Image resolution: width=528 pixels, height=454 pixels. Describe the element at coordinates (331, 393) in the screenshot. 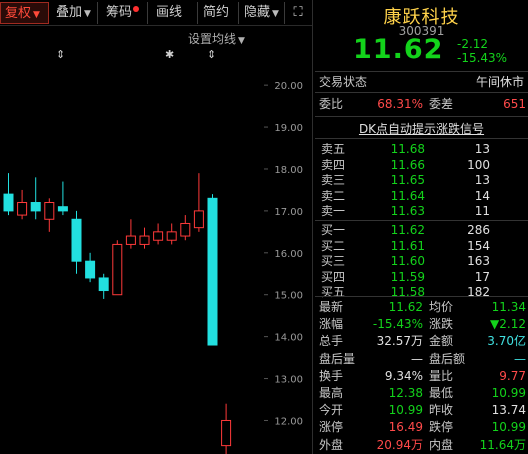

I see `stat-label: 最高` at that location.